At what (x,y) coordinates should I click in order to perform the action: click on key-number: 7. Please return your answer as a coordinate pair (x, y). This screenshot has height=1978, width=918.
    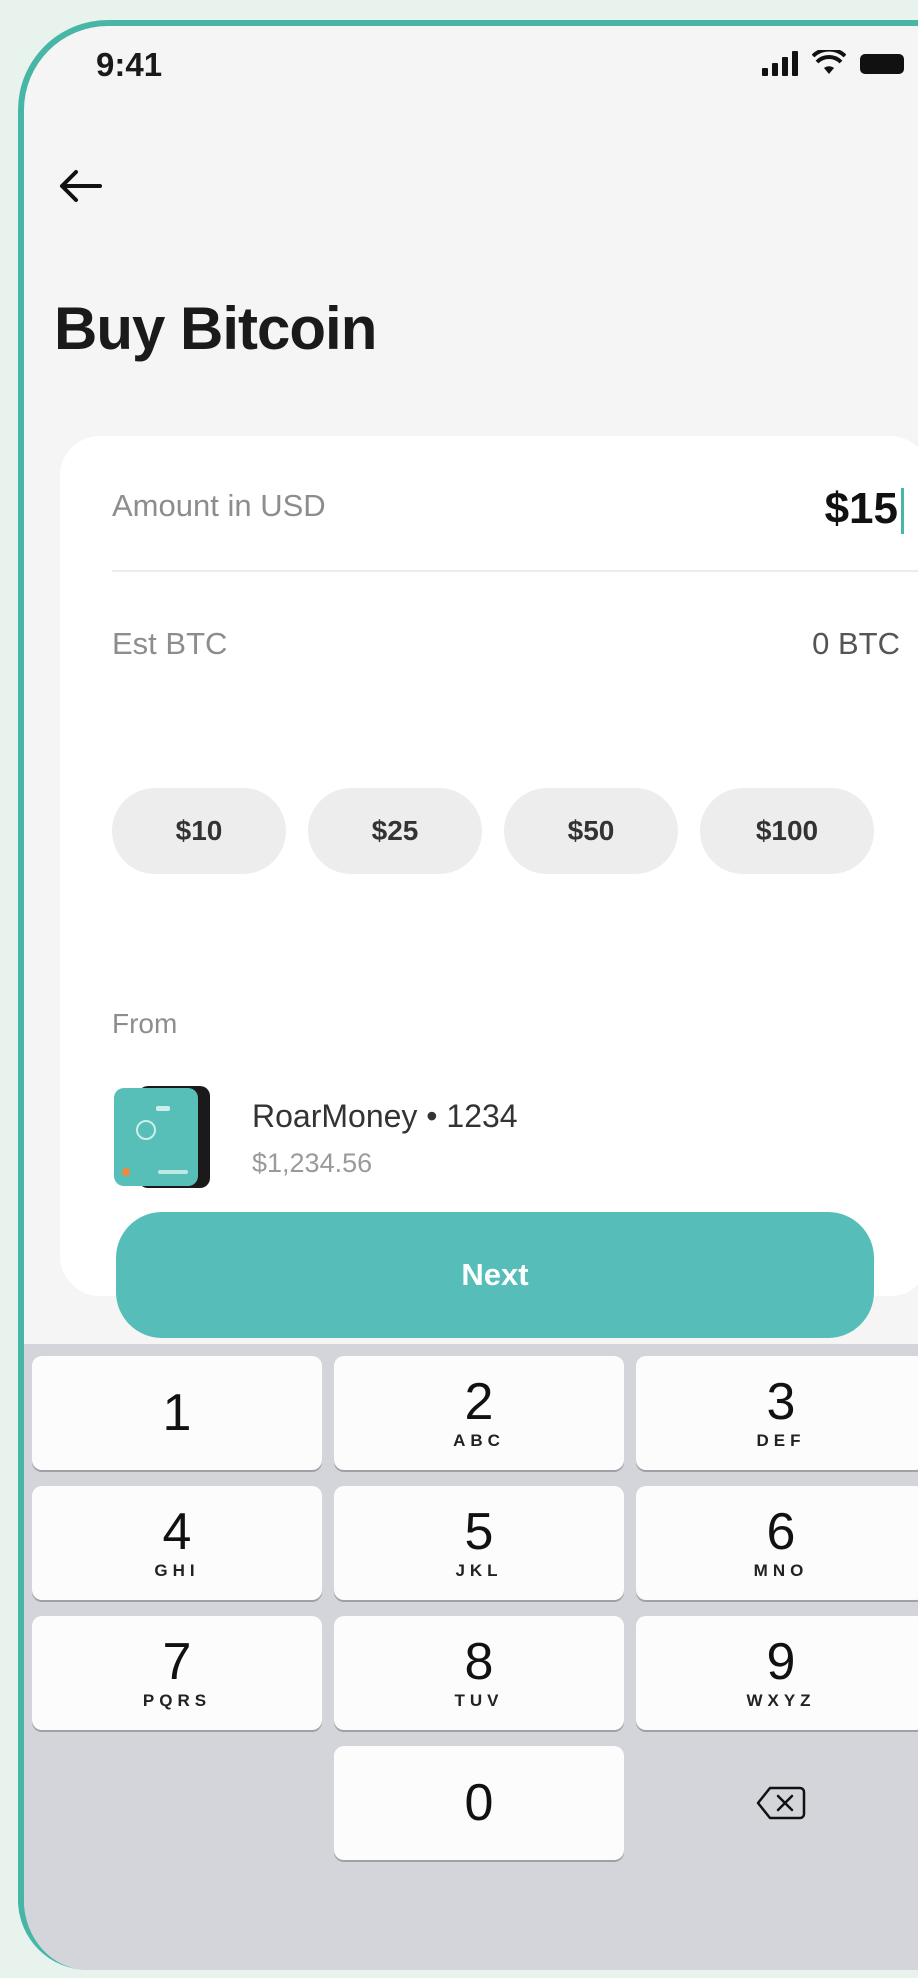
    Looking at the image, I should click on (177, 1662).